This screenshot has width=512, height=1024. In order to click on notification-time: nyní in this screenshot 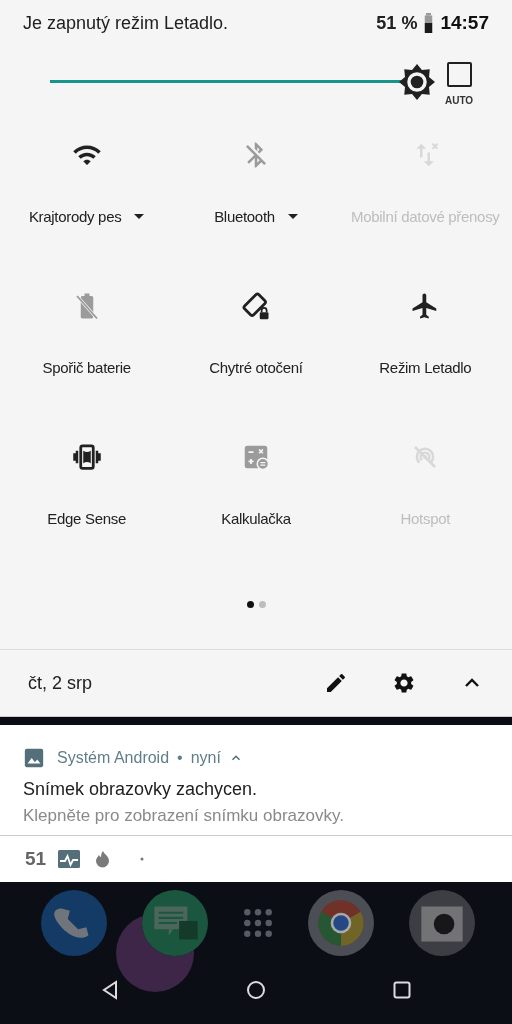, I will do `click(205, 758)`.